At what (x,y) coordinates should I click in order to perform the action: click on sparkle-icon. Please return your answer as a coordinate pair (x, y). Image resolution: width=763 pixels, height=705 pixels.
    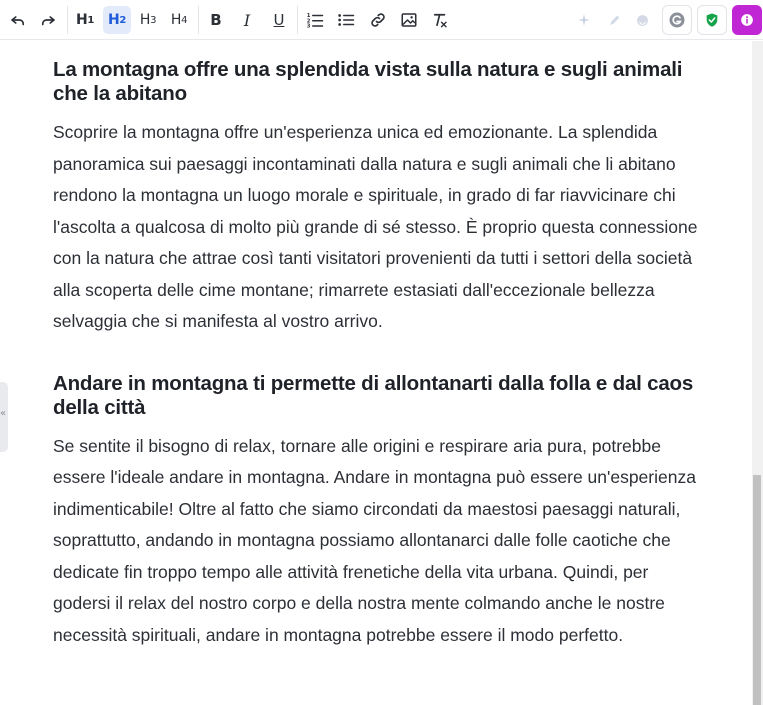
    Looking at the image, I should click on (584, 20).